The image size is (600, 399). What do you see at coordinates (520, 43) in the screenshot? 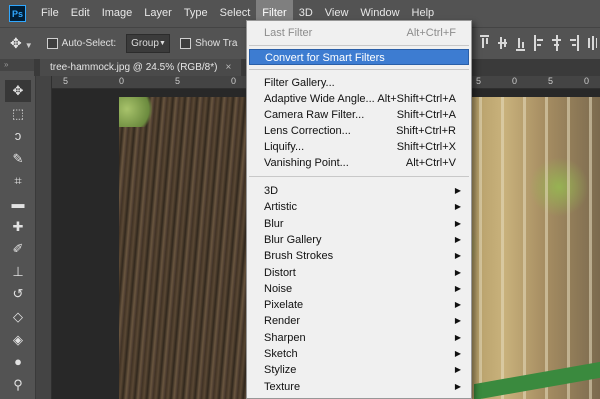
I see `align-bottom-icon` at bounding box center [520, 43].